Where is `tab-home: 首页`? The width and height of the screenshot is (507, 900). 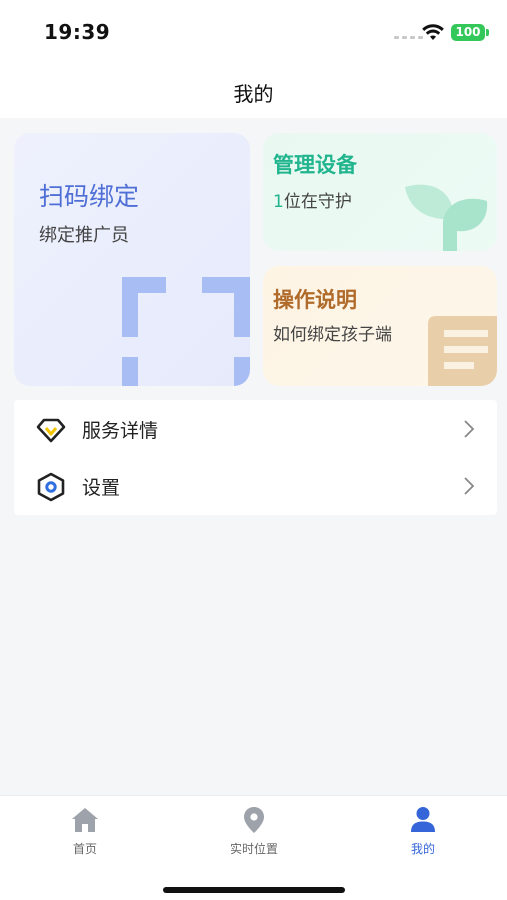
tab-home: 首页 is located at coordinates (85, 831).